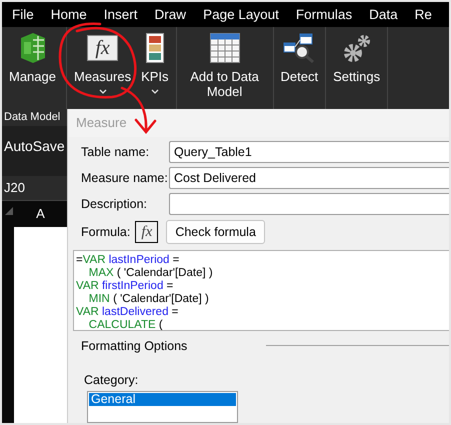 The image size is (451, 425). I want to click on section-title: Formatting Options, so click(134, 345).